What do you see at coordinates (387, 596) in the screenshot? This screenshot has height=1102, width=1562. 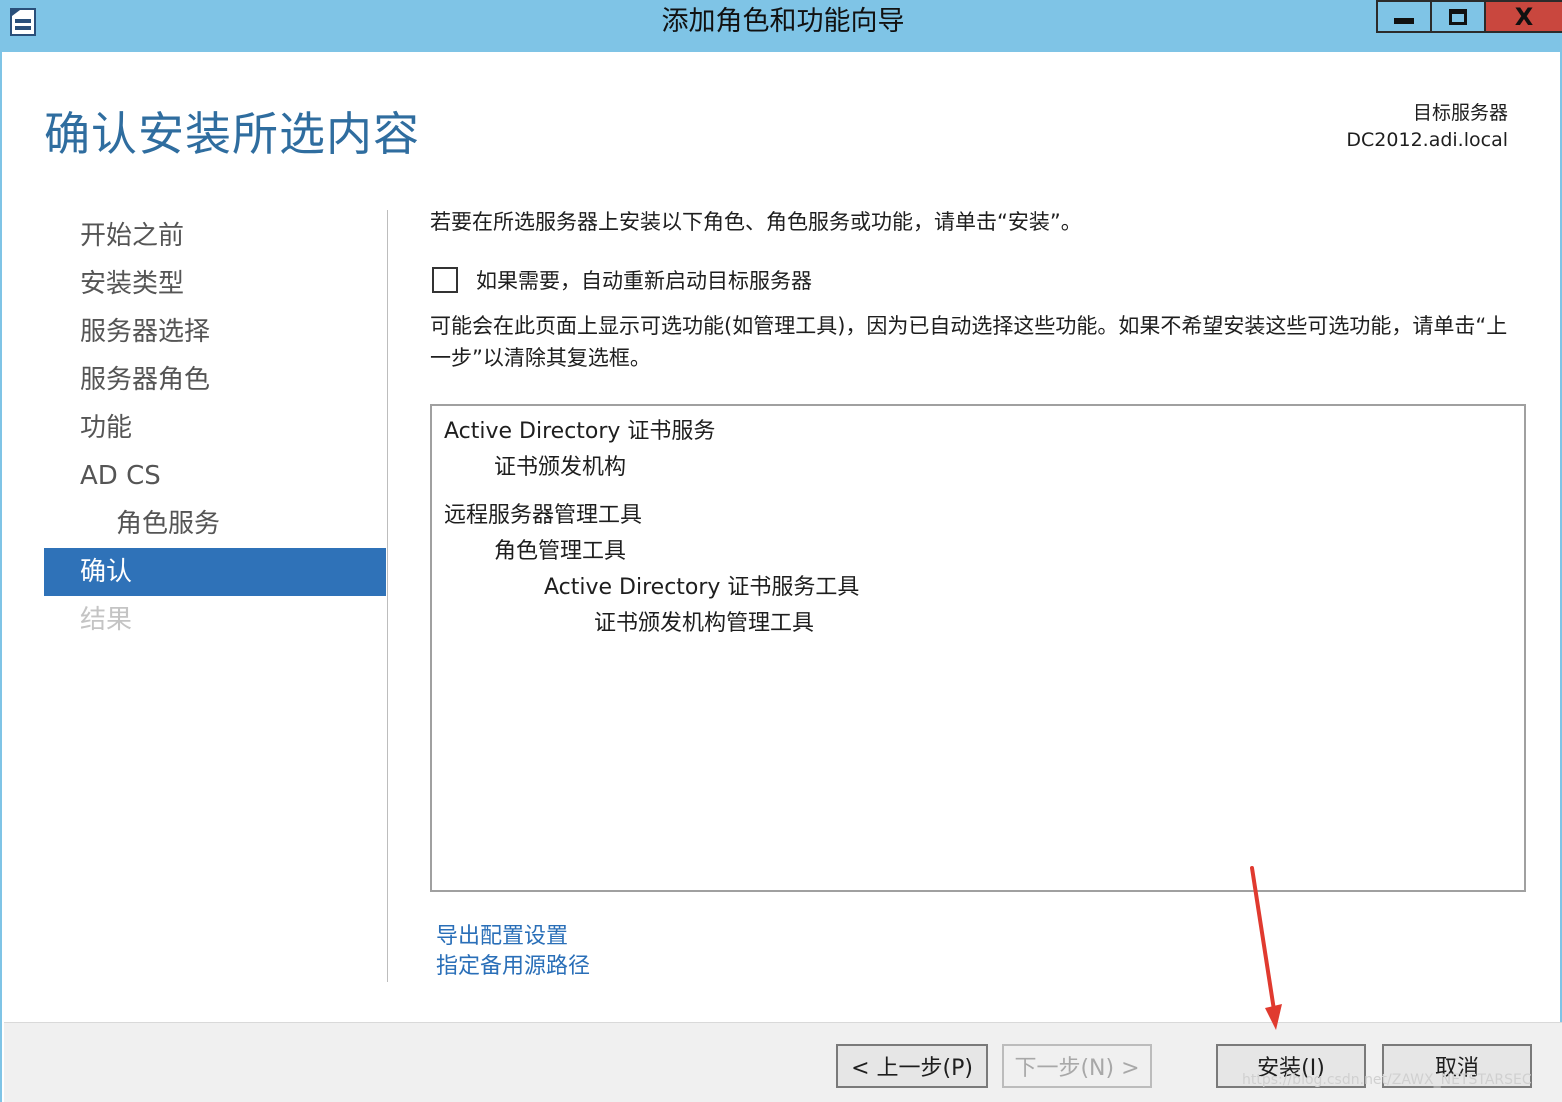 I see `nav-divider` at bounding box center [387, 596].